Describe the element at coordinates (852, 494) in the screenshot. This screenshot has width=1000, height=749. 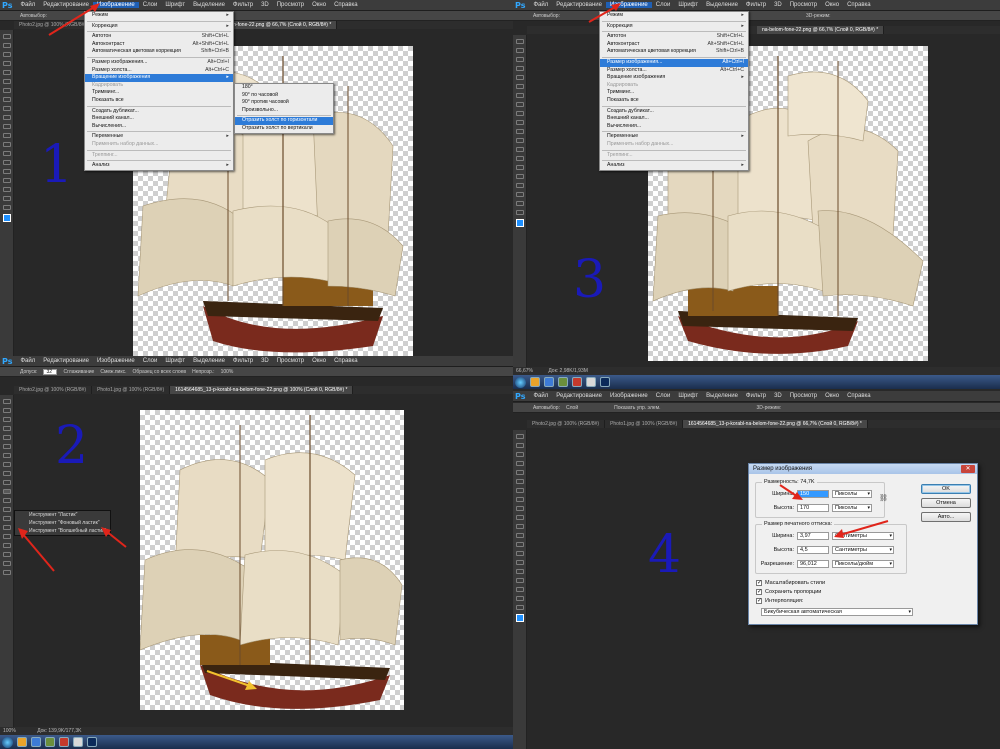
I see `width-unit-select: Пикселы` at that location.